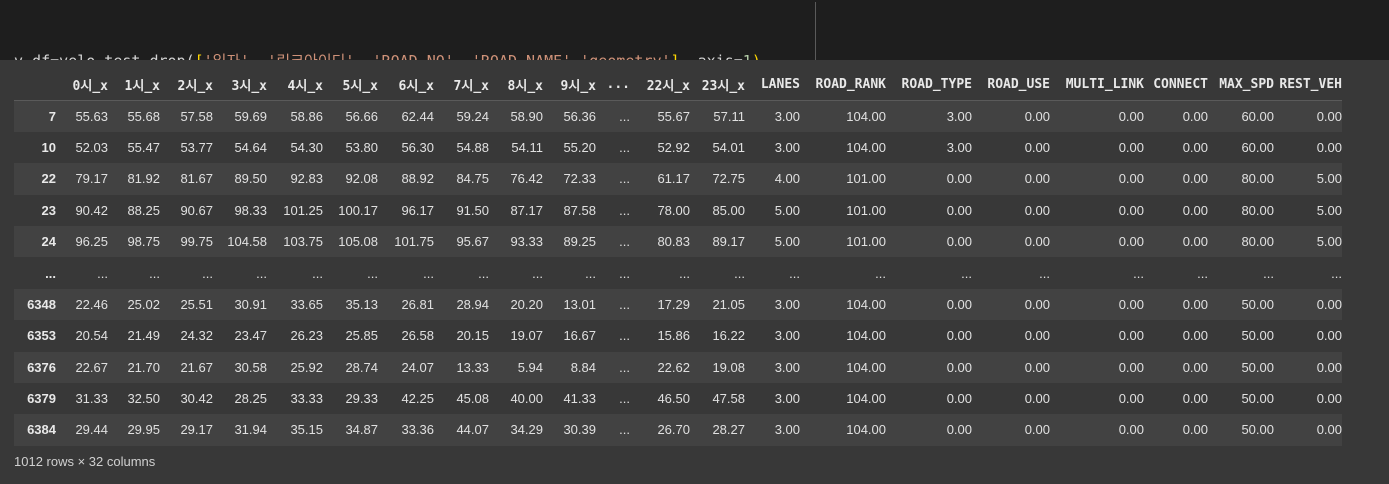 This screenshot has height=484, width=1389. Describe the element at coordinates (91, 116) in the screenshot. I see `table-cell: 55.63` at that location.